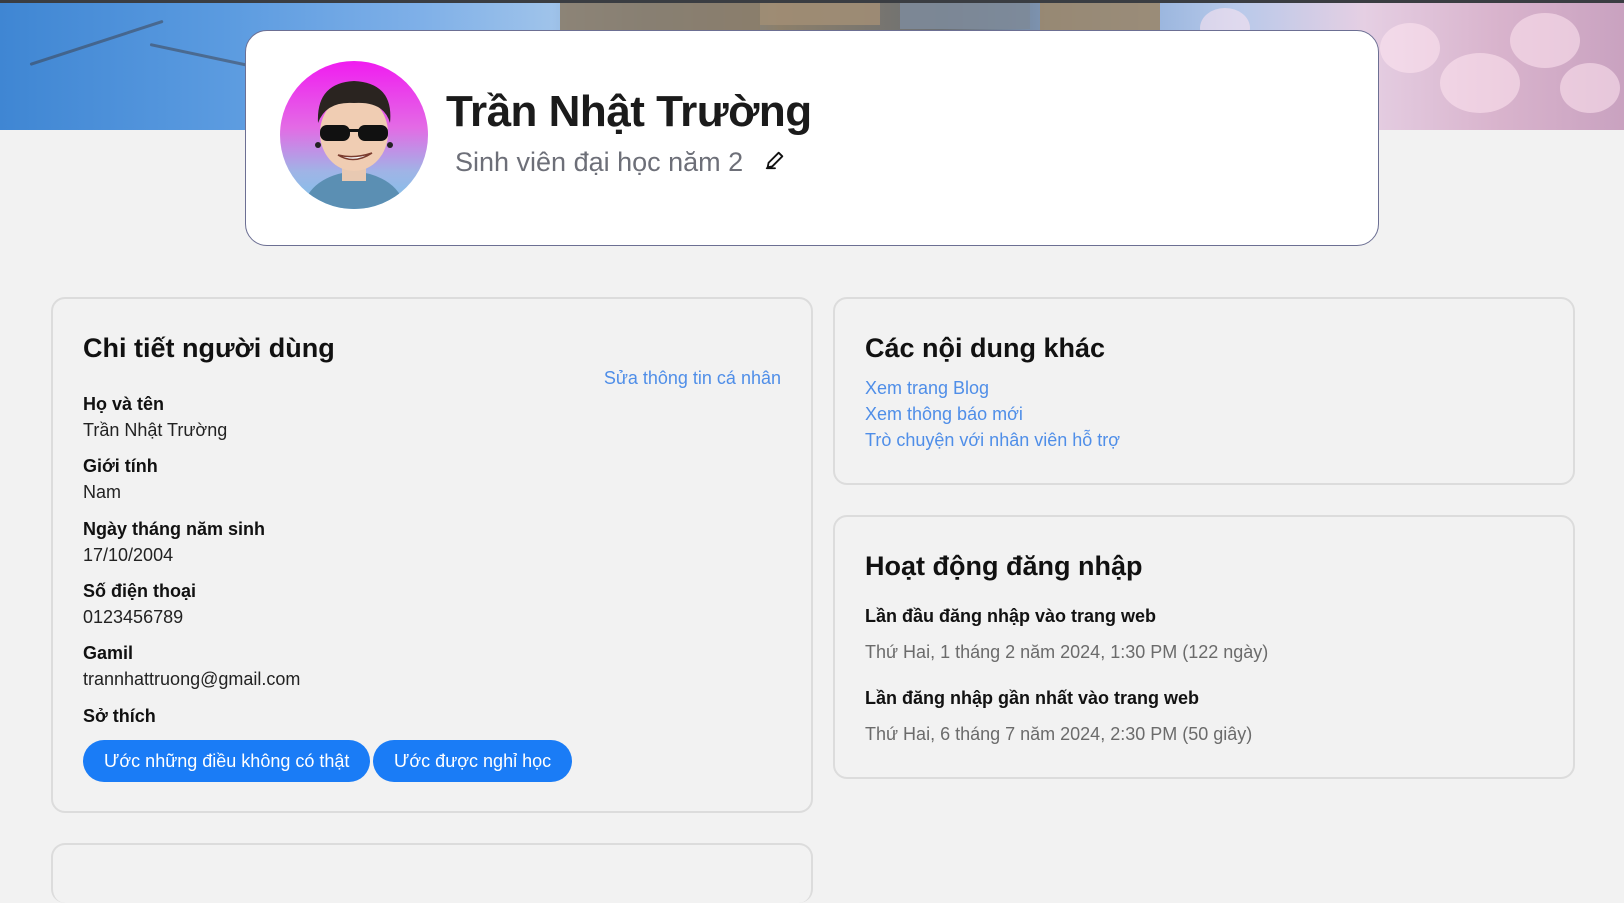 Image resolution: width=1624 pixels, height=903 pixels. What do you see at coordinates (629, 111) in the screenshot?
I see `profile-name: Trần Nhật Trường` at bounding box center [629, 111].